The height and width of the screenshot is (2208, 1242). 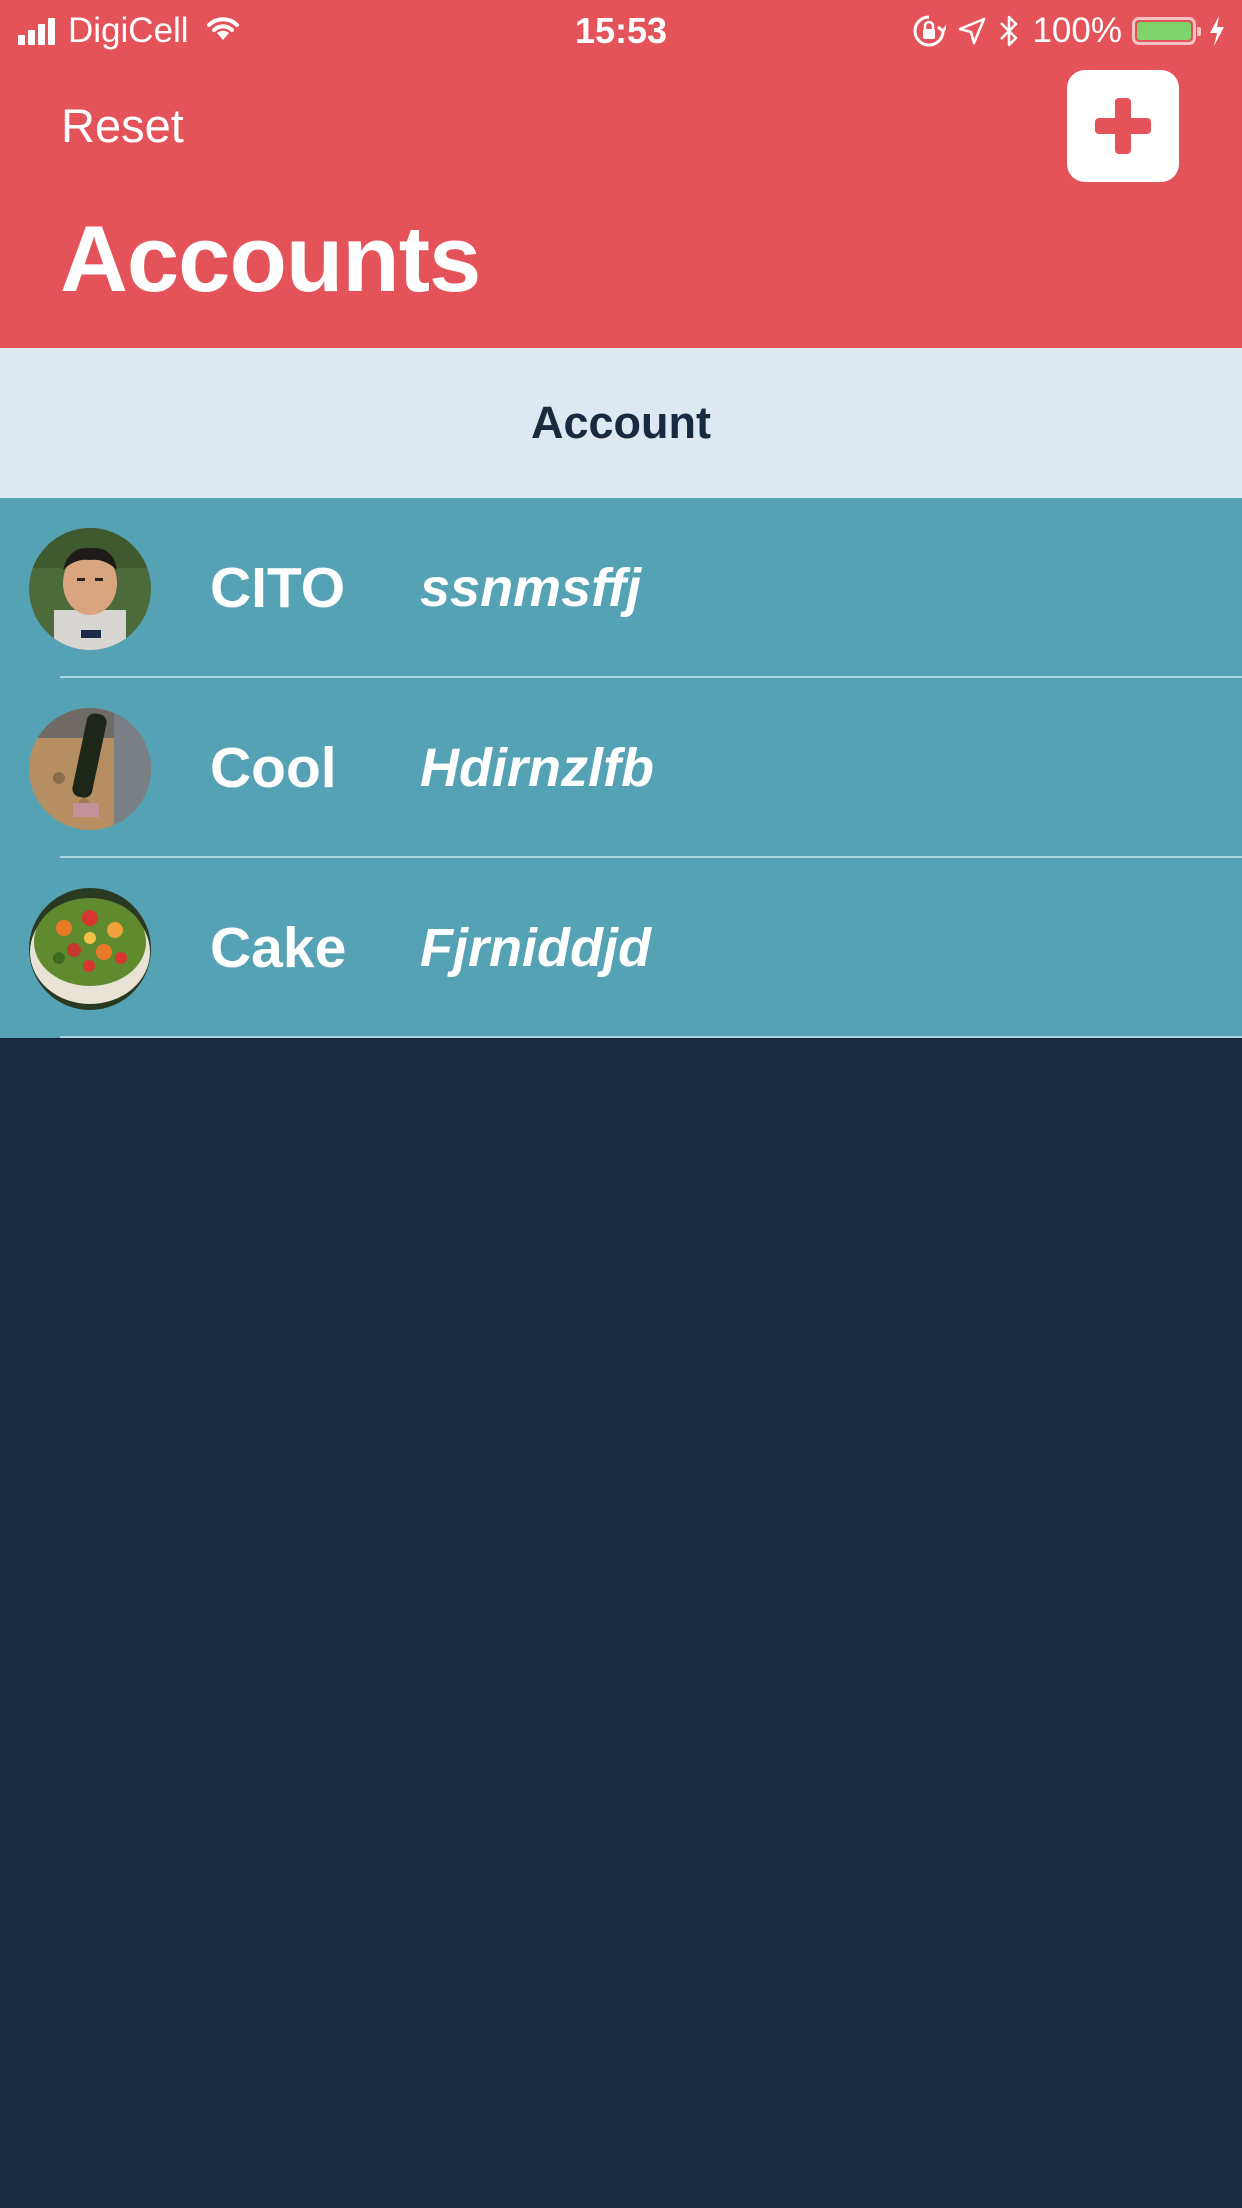 What do you see at coordinates (1123, 126) in the screenshot?
I see `add-account-button` at bounding box center [1123, 126].